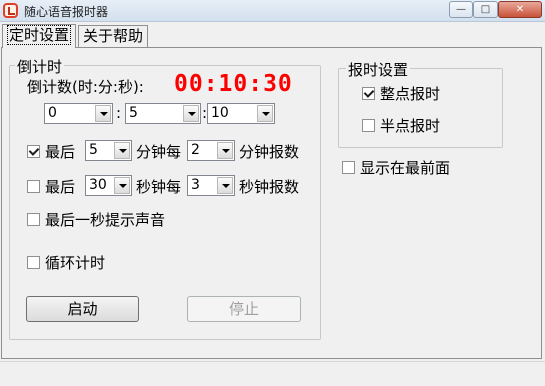 The image size is (545, 386). Describe the element at coordinates (485, 9) in the screenshot. I see `maximize-button: □` at that location.